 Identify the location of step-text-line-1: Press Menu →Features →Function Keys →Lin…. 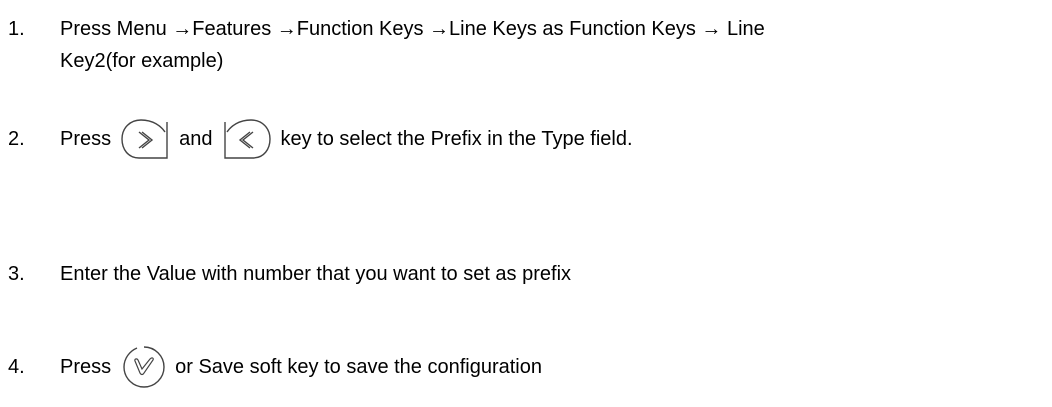
(412, 29).